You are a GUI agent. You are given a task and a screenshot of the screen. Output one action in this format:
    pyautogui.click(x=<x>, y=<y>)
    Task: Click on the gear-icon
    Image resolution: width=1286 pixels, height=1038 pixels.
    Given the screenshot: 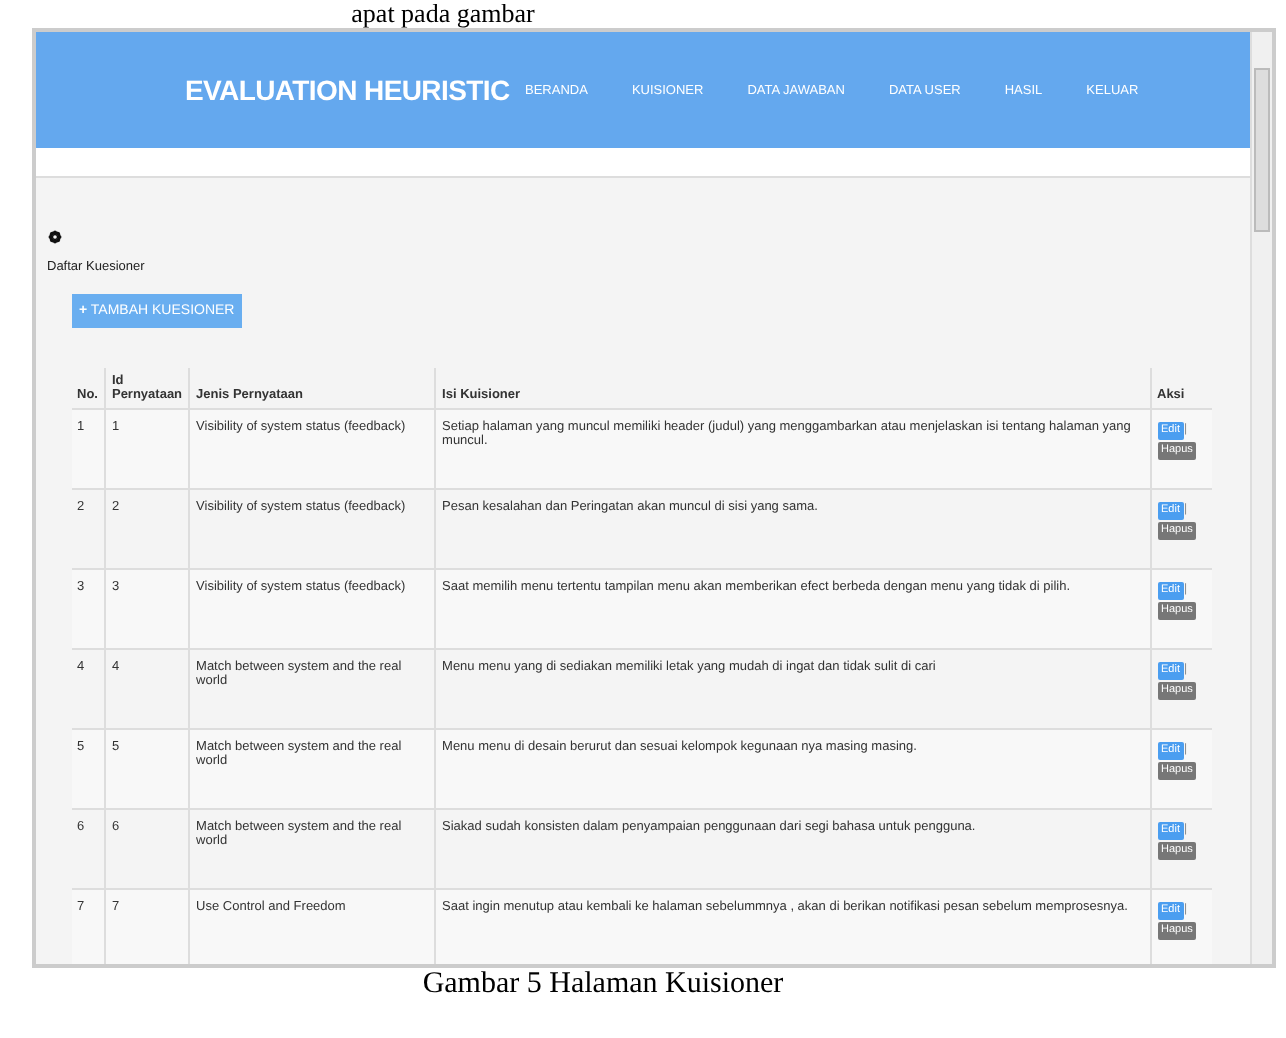 What is the action you would take?
    pyautogui.click(x=54, y=237)
    